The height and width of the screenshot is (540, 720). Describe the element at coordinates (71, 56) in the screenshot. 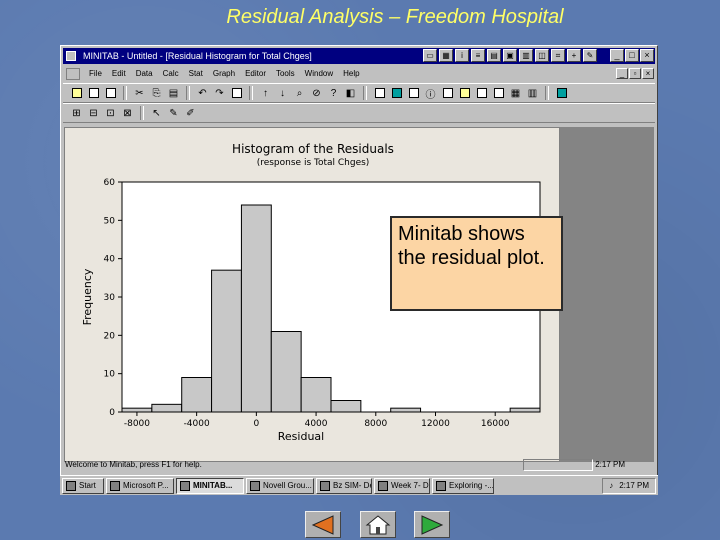

I see `minitab-app-icon` at that location.